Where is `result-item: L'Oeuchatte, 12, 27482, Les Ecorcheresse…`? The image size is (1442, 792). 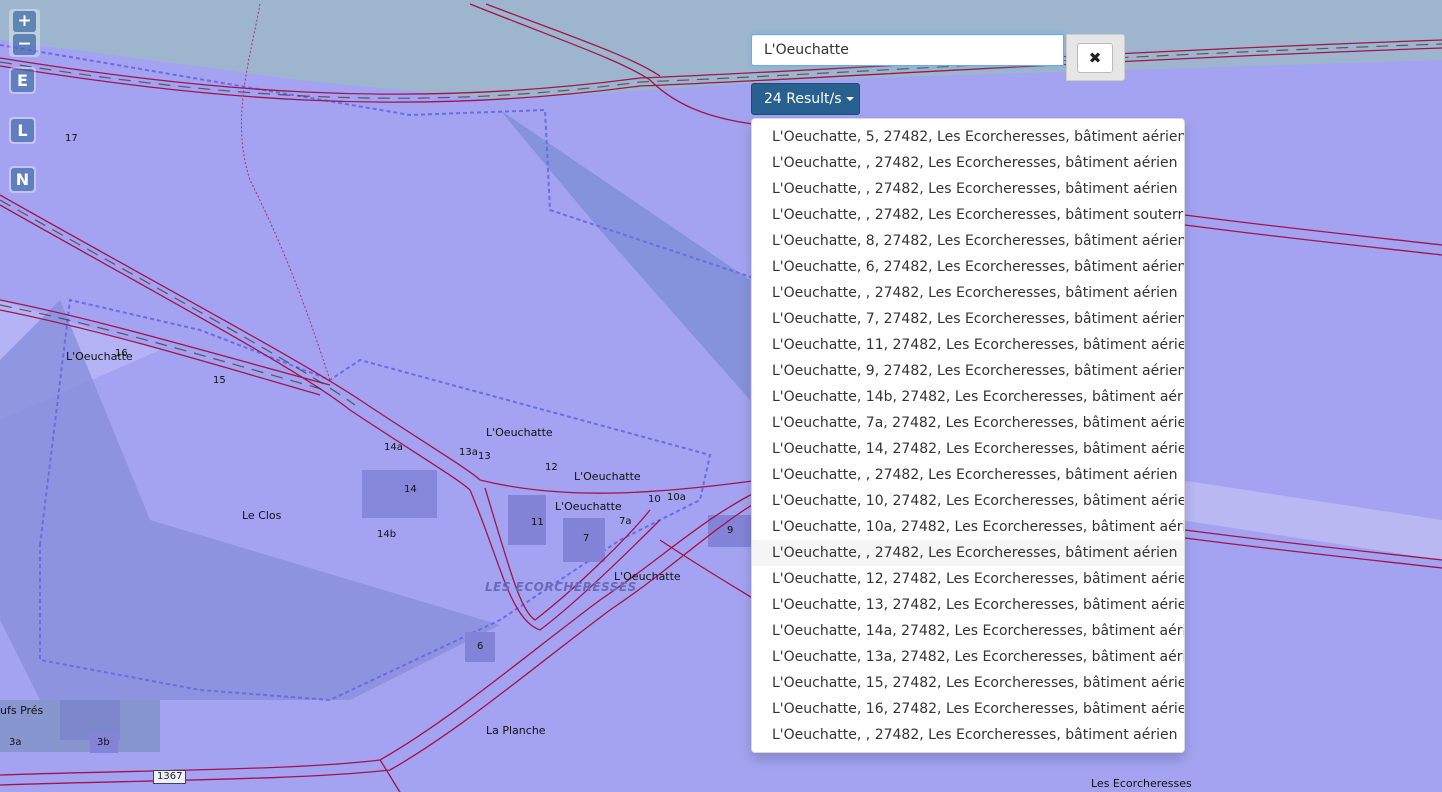
result-item: L'Oeuchatte, 12, 27482, Les Ecorcheresse… is located at coordinates (968, 579).